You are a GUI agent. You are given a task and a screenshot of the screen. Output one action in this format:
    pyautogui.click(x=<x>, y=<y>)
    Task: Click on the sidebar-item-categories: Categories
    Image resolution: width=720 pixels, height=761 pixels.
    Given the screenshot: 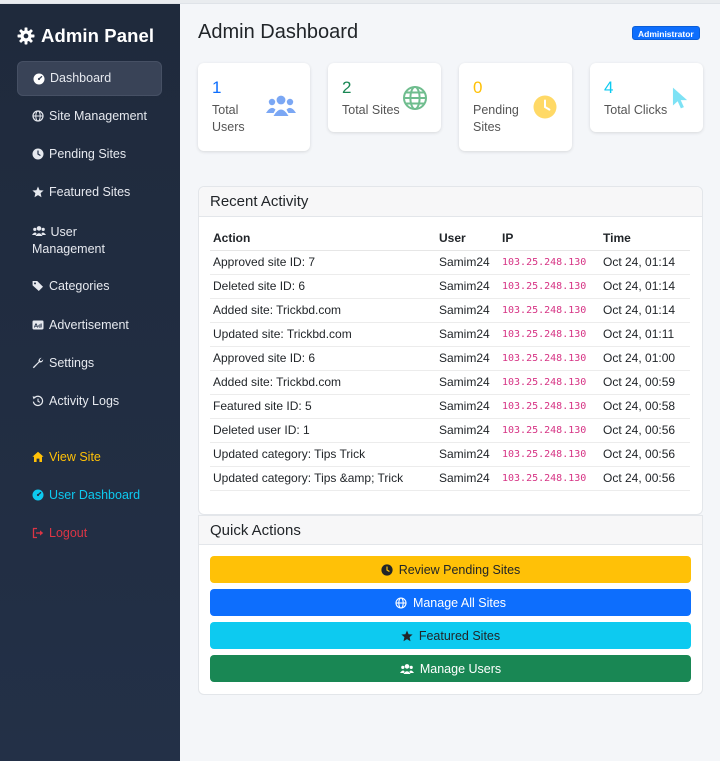 What is the action you would take?
    pyautogui.click(x=89, y=286)
    